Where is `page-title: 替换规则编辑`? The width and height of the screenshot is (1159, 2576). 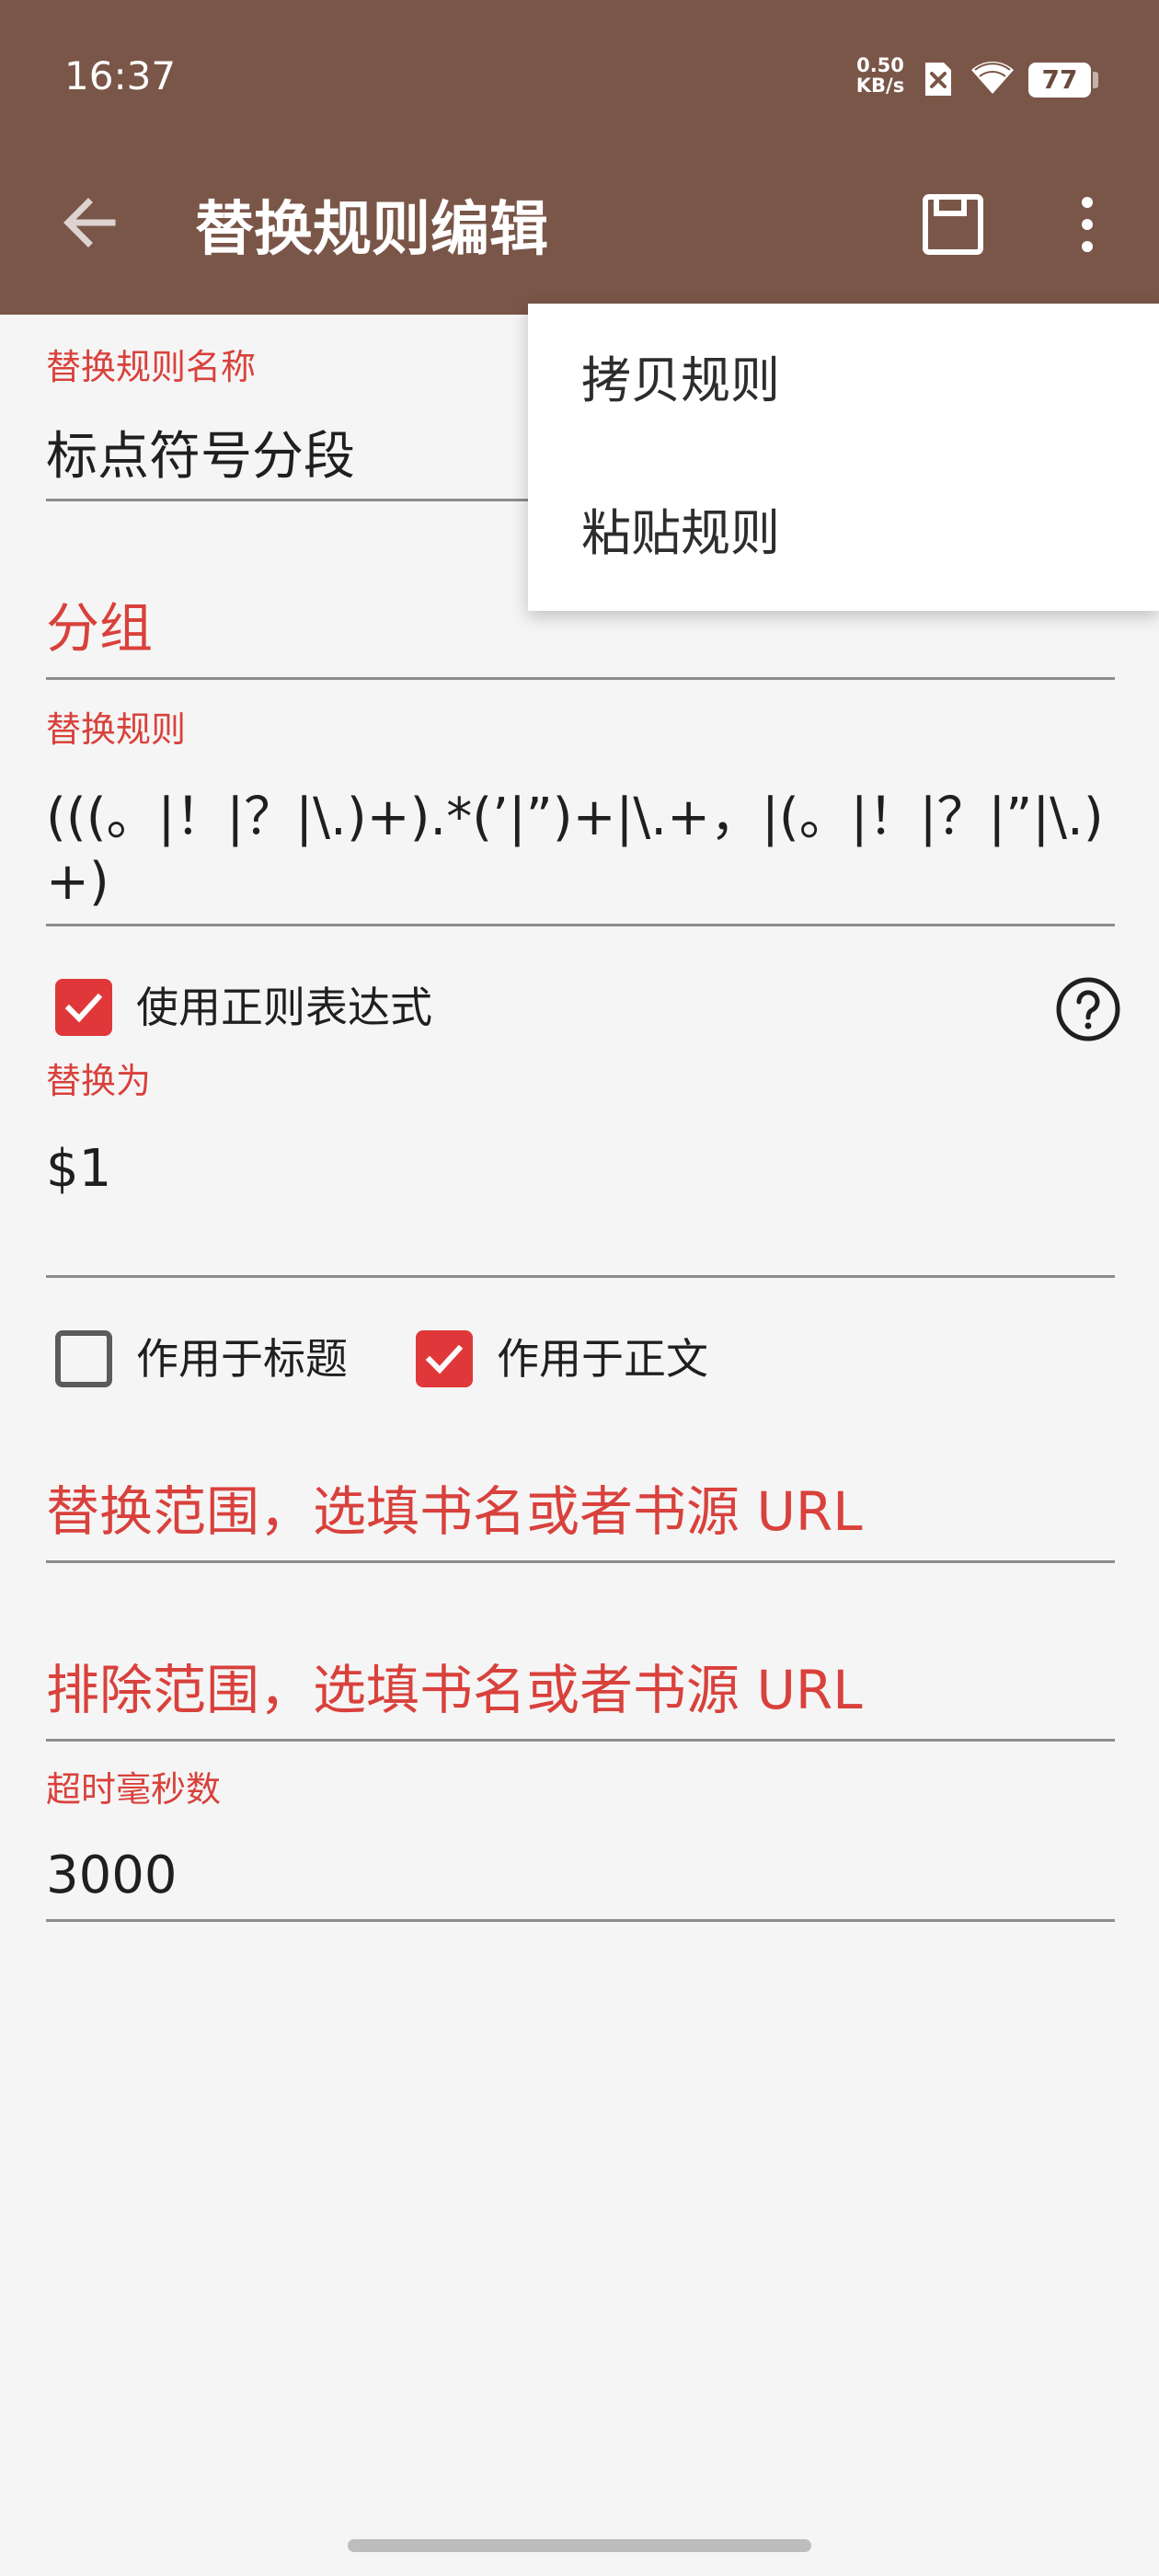
page-title: 替换规则编辑 is located at coordinates (371, 230).